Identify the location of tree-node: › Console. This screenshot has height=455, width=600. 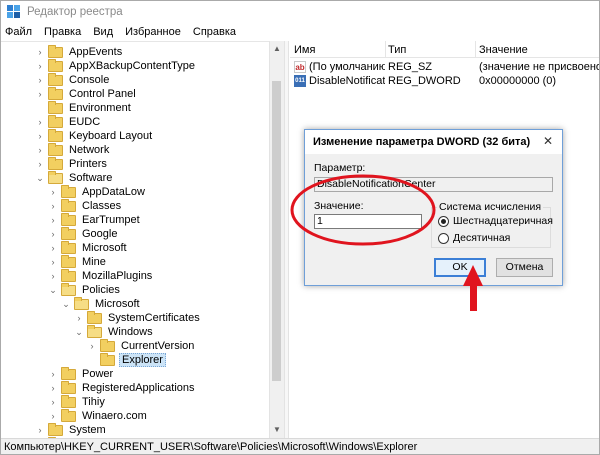
(73, 79).